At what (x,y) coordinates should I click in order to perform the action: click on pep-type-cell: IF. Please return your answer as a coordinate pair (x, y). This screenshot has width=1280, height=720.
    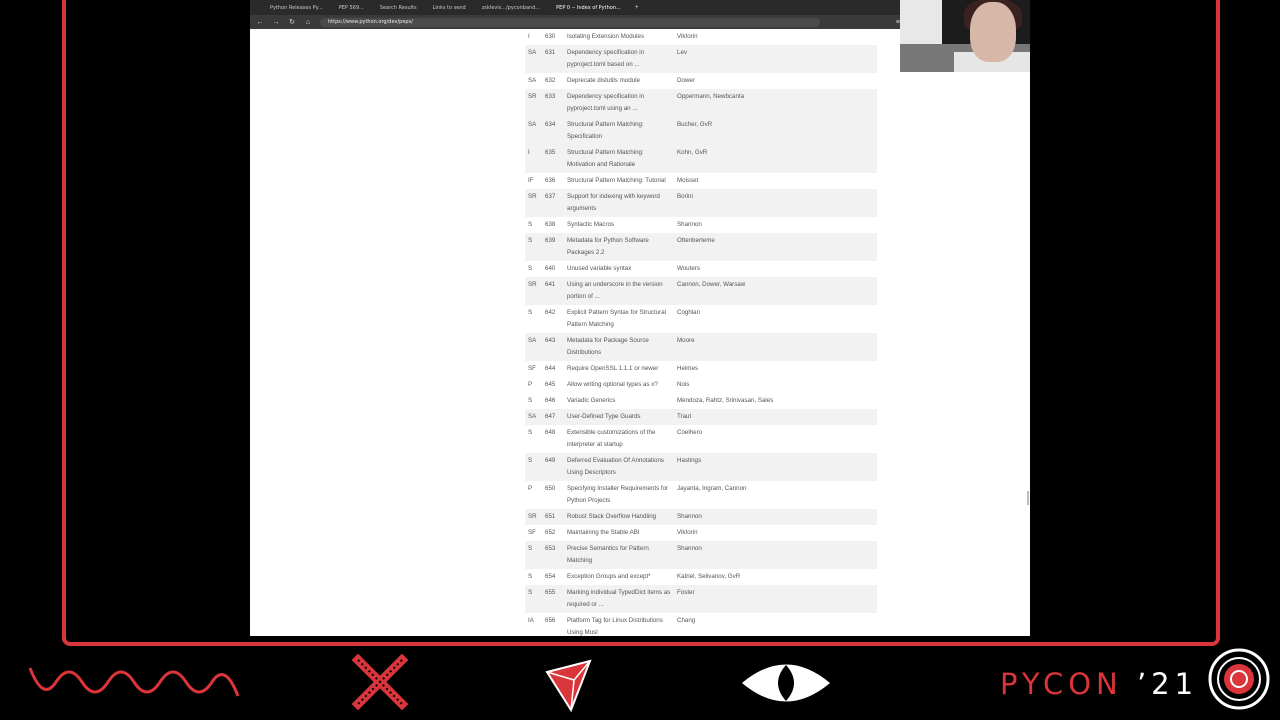
    Looking at the image, I should click on (531, 180).